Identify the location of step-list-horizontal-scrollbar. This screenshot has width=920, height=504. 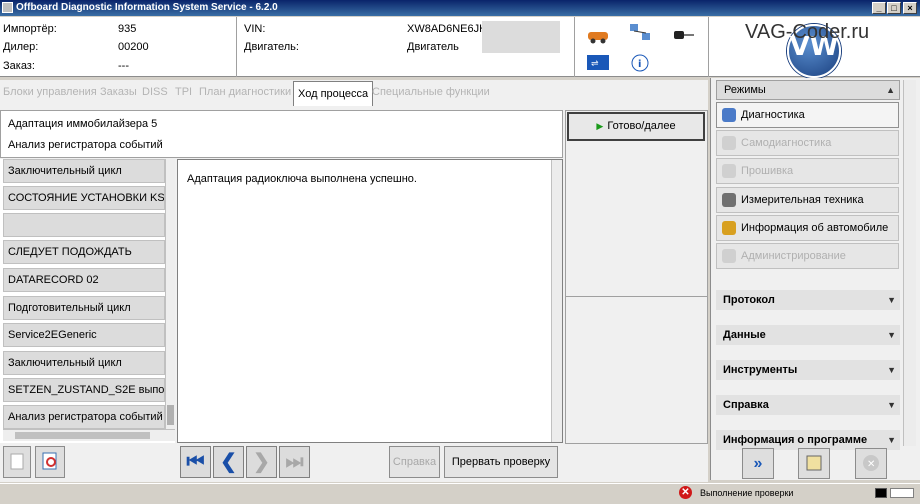
(89, 435).